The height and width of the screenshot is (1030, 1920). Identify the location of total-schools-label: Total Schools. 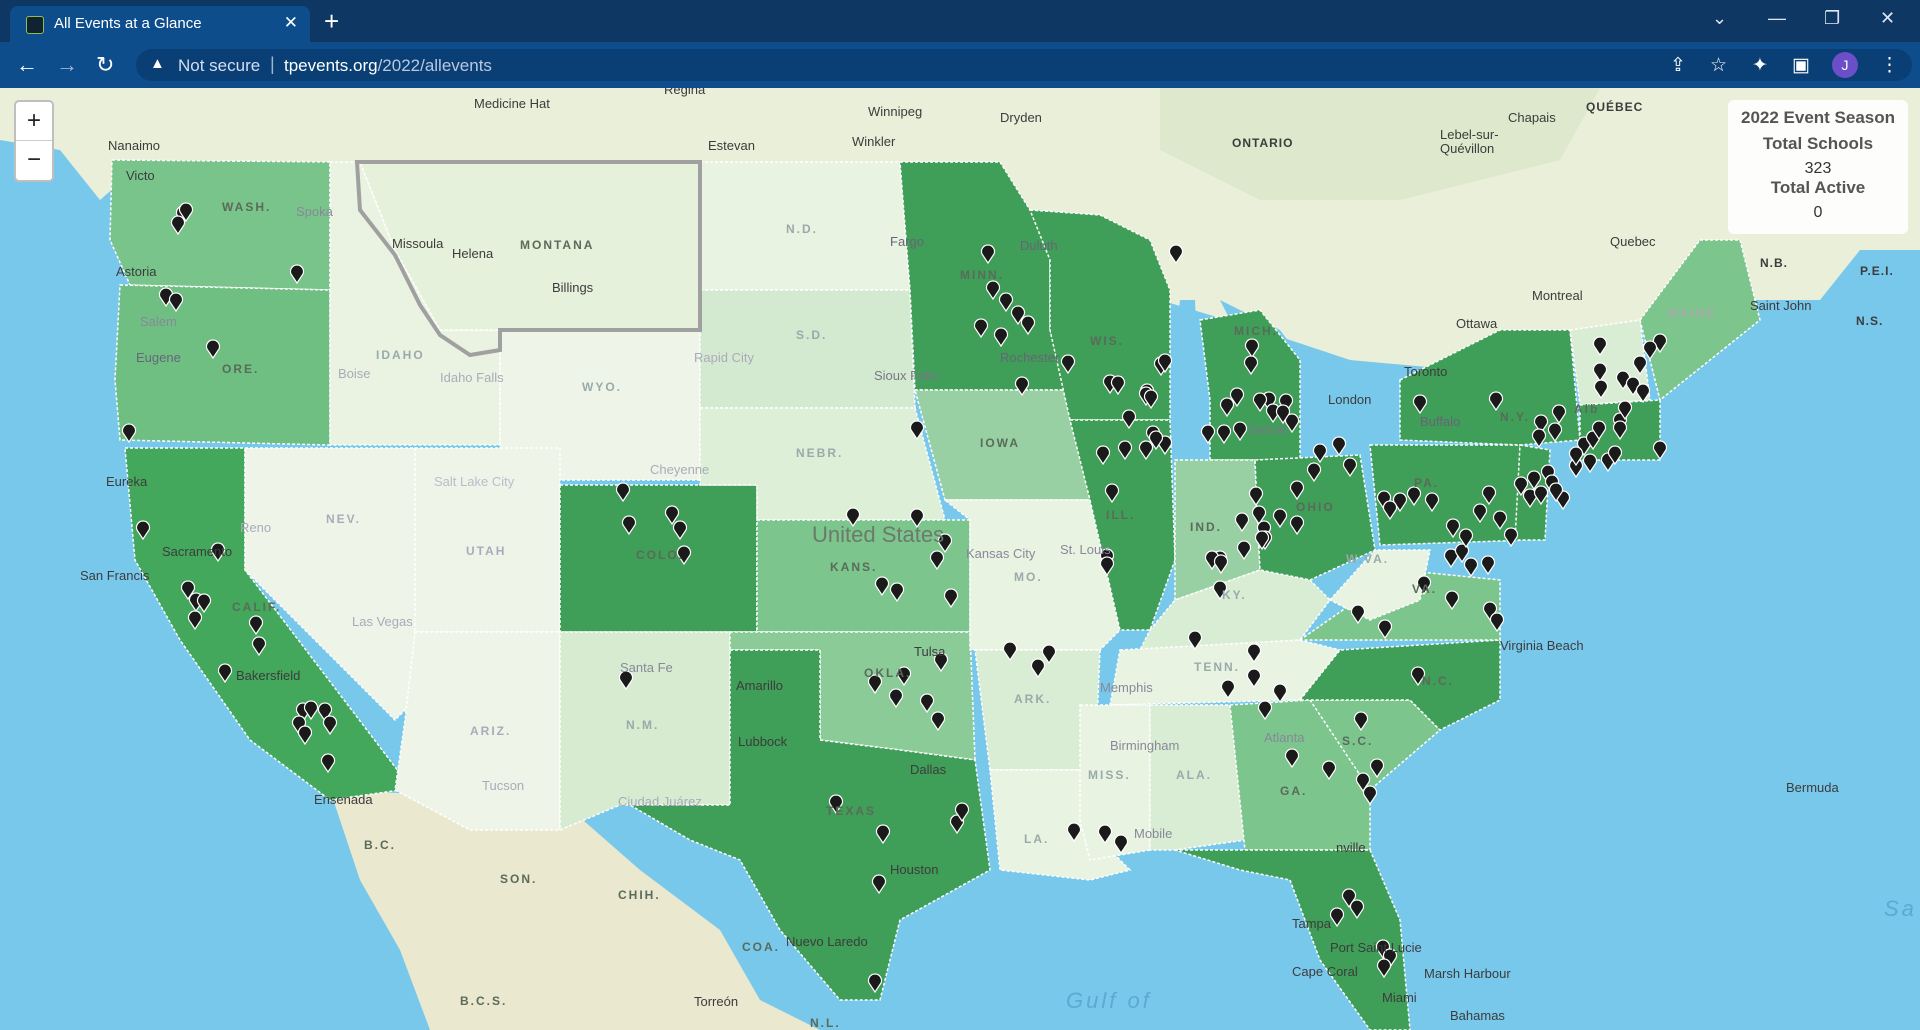
(1818, 143).